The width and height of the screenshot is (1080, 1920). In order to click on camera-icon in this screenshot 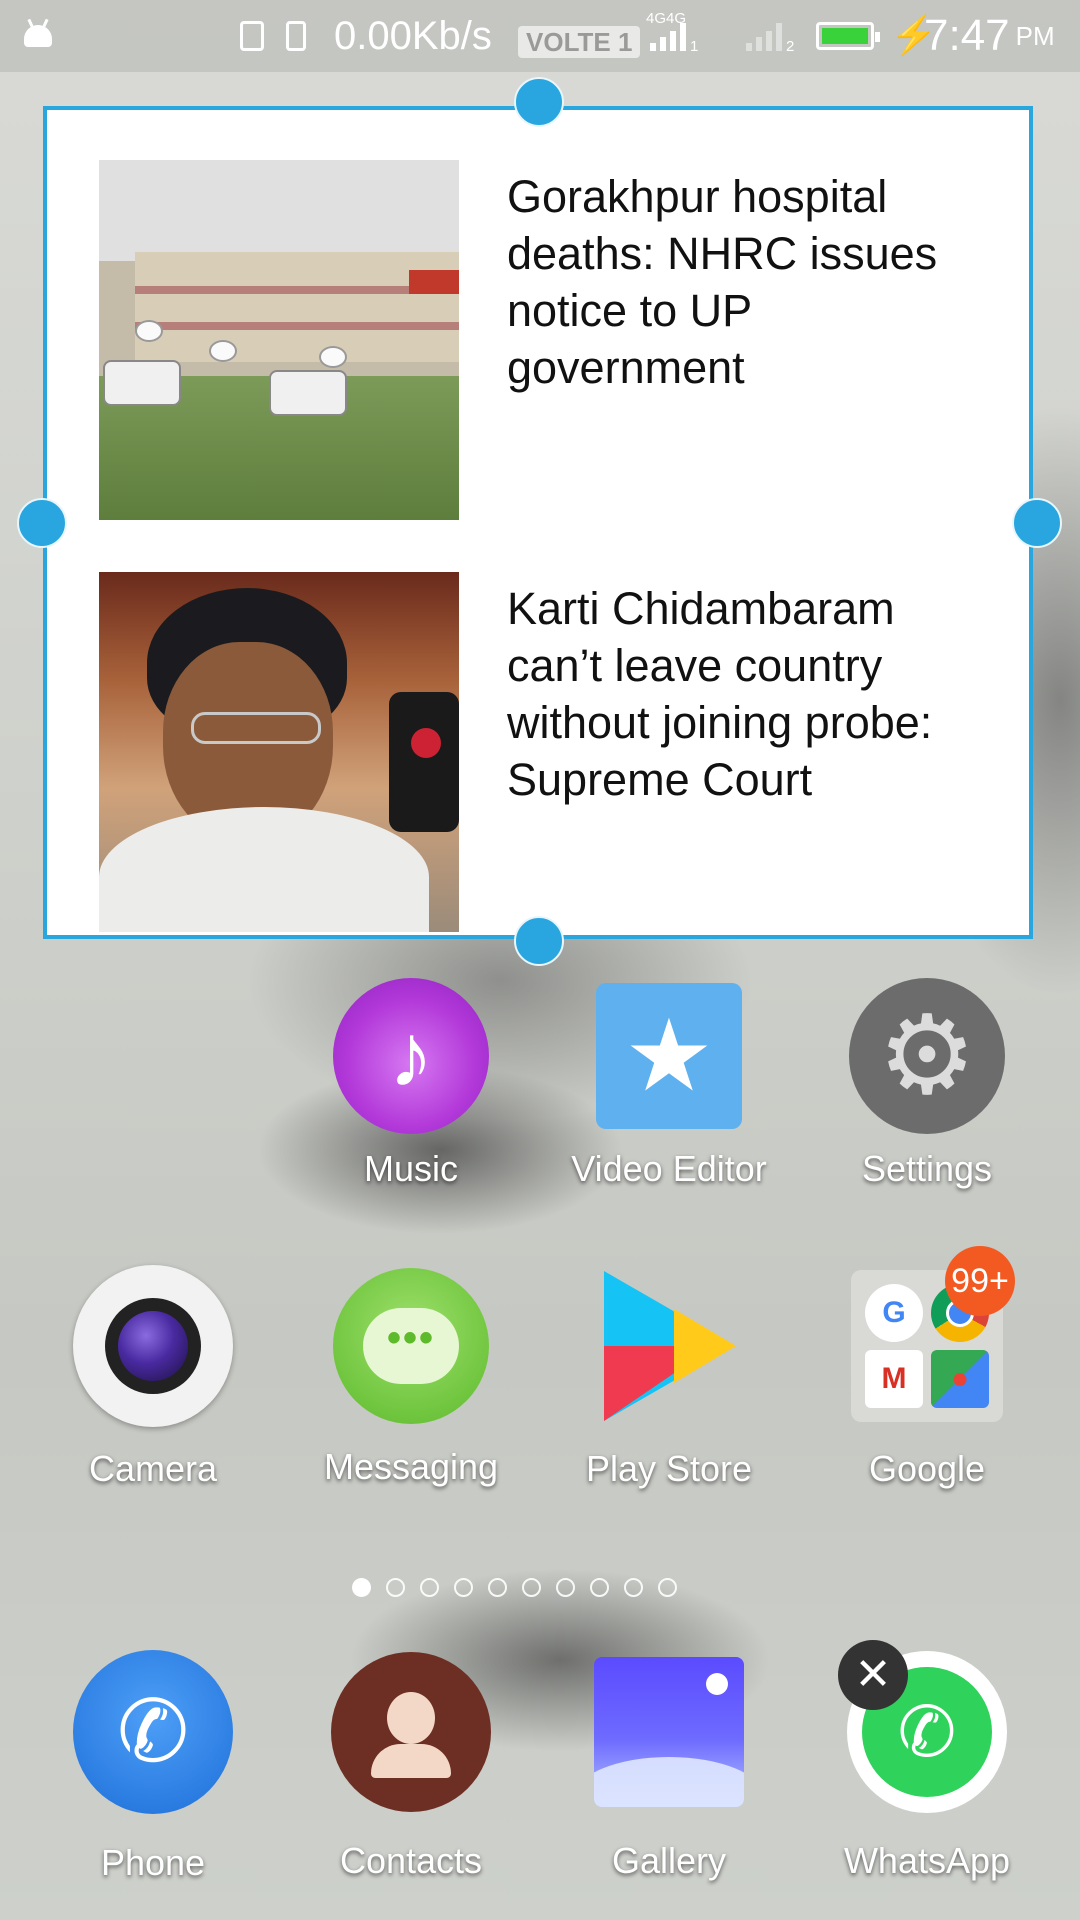, I will do `click(153, 1346)`.